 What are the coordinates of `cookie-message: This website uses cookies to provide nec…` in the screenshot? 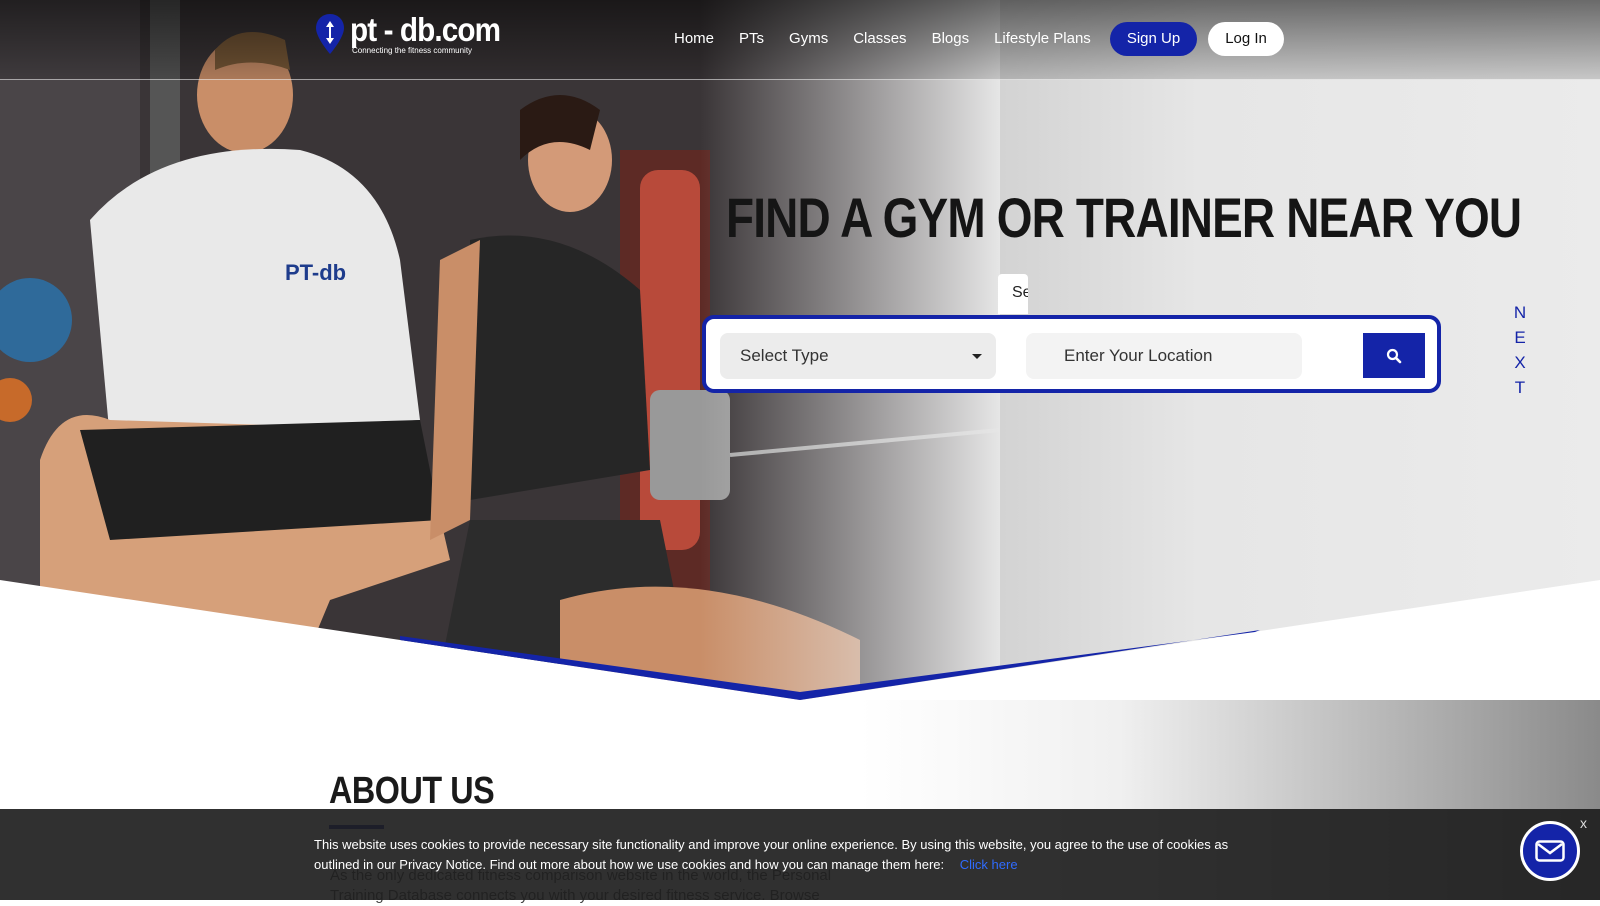 It's located at (771, 854).